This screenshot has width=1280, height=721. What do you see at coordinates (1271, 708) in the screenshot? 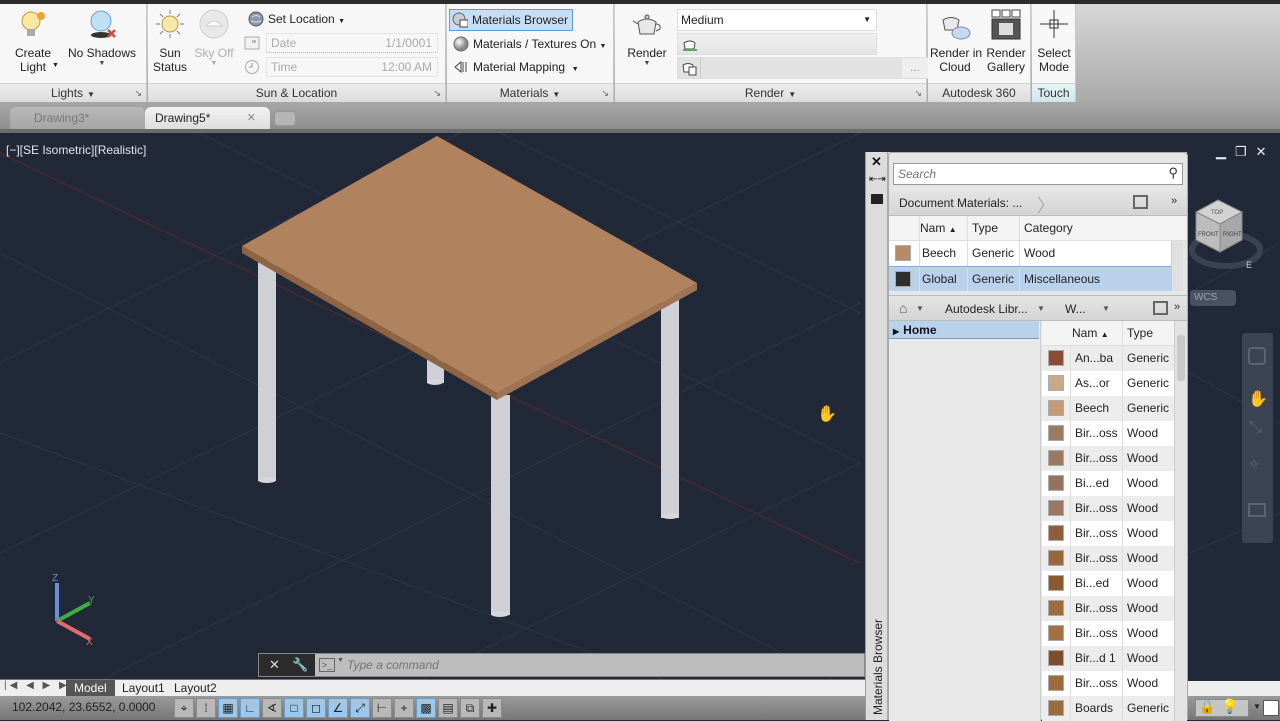
I see `clean-screen-icon` at bounding box center [1271, 708].